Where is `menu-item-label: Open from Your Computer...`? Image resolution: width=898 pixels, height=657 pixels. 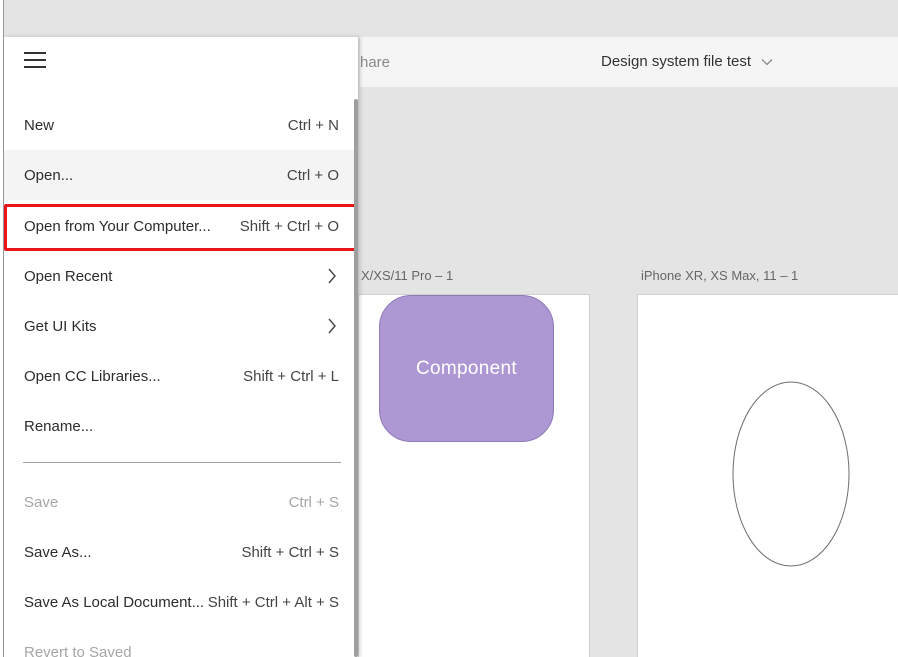 menu-item-label: Open from Your Computer... is located at coordinates (117, 226).